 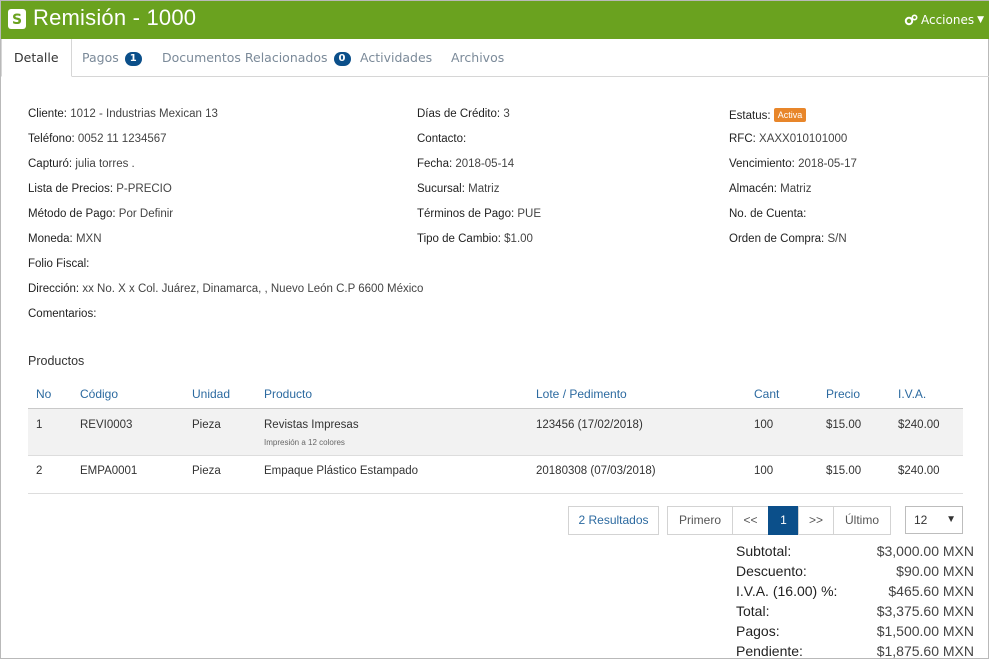 I want to click on field-metodo-pago: Método de Pago: Por Definir, so click(x=100, y=214).